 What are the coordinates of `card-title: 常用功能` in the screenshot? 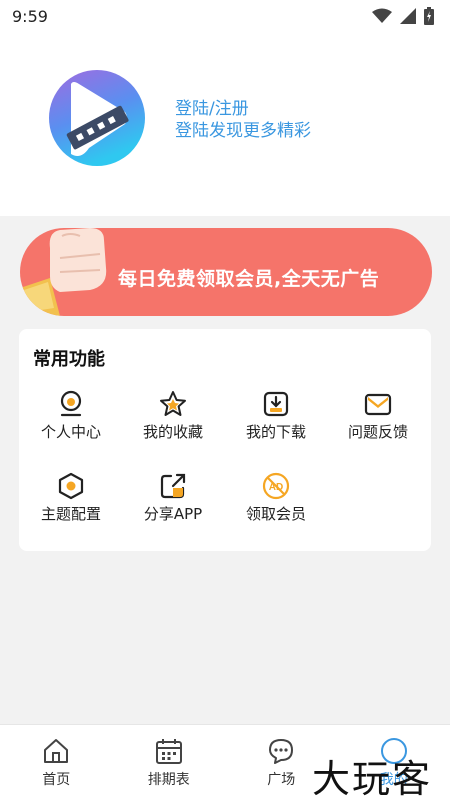 It's located at (69, 359).